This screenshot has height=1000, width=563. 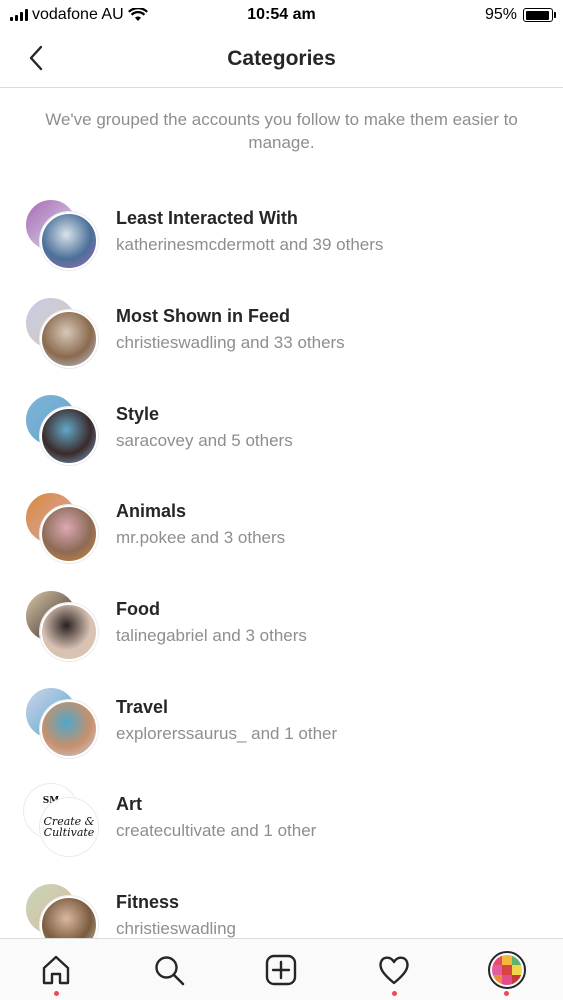 I want to click on category-name: Food, so click(x=138, y=609).